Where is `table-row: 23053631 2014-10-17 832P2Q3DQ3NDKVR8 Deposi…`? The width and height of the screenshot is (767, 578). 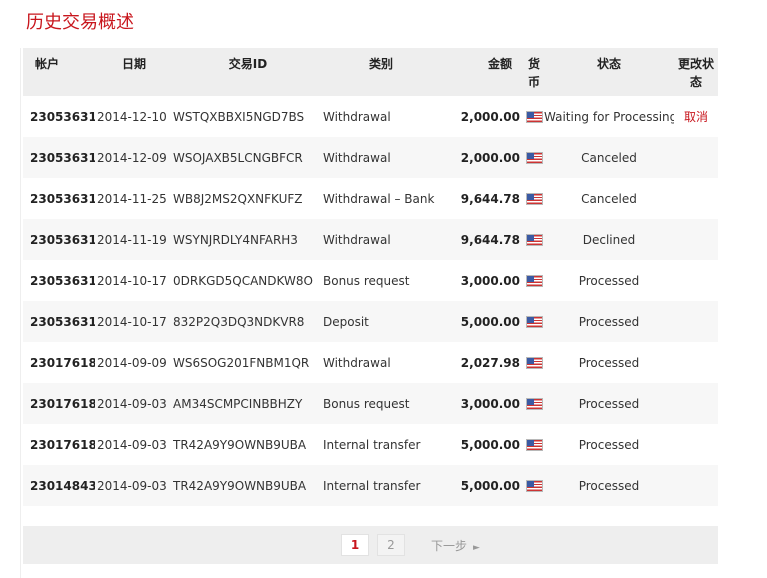
table-row: 23053631 2014-10-17 832P2Q3DQ3NDKVR8 Deposi… is located at coordinates (370, 321).